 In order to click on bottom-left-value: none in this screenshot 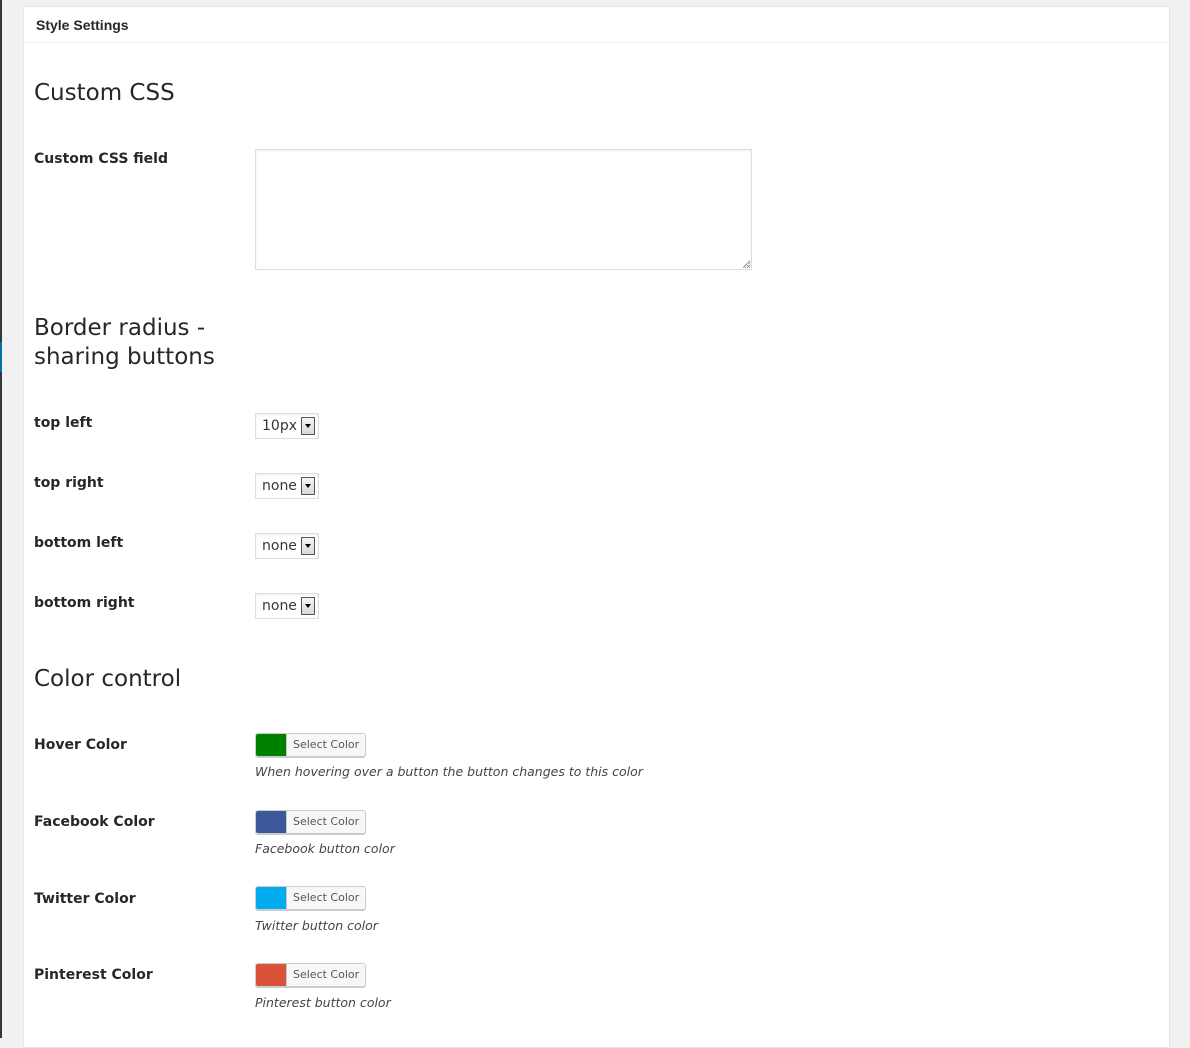, I will do `click(279, 546)`.